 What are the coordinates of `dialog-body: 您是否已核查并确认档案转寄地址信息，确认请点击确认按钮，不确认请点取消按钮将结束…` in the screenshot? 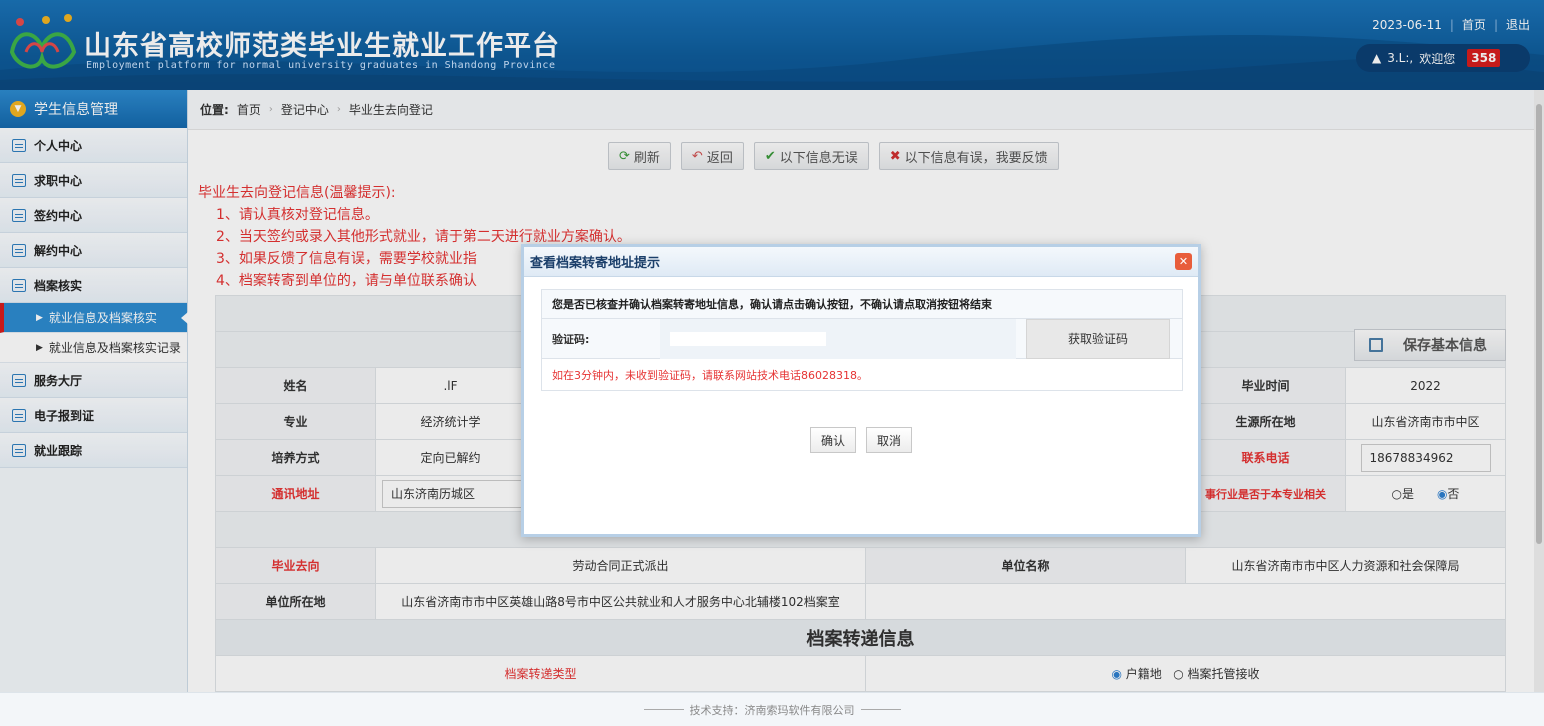 It's located at (862, 340).